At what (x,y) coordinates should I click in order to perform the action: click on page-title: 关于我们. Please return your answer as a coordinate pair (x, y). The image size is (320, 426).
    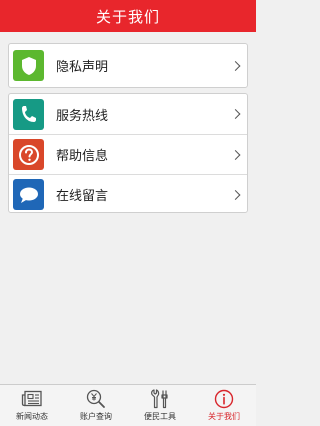
    Looking at the image, I should click on (127, 16).